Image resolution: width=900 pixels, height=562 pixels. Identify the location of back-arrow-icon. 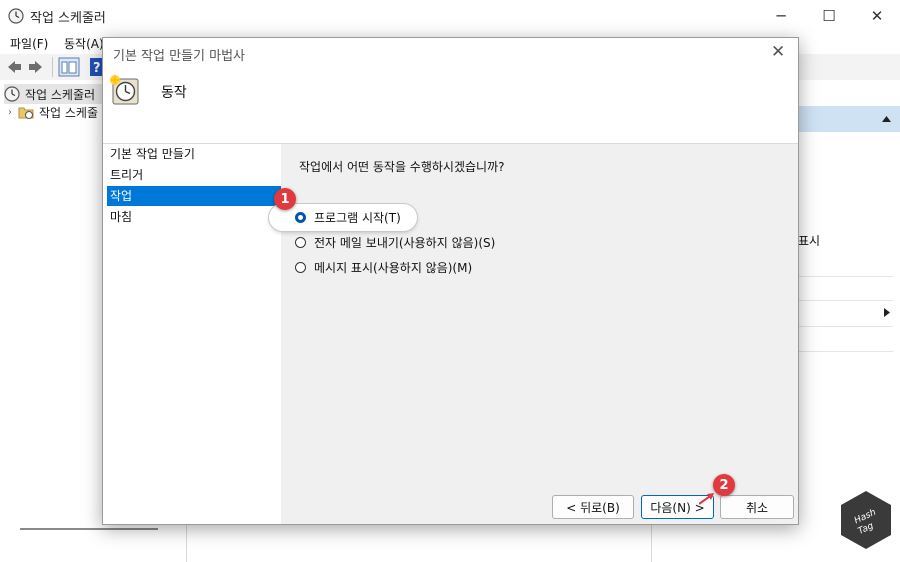
(14, 67).